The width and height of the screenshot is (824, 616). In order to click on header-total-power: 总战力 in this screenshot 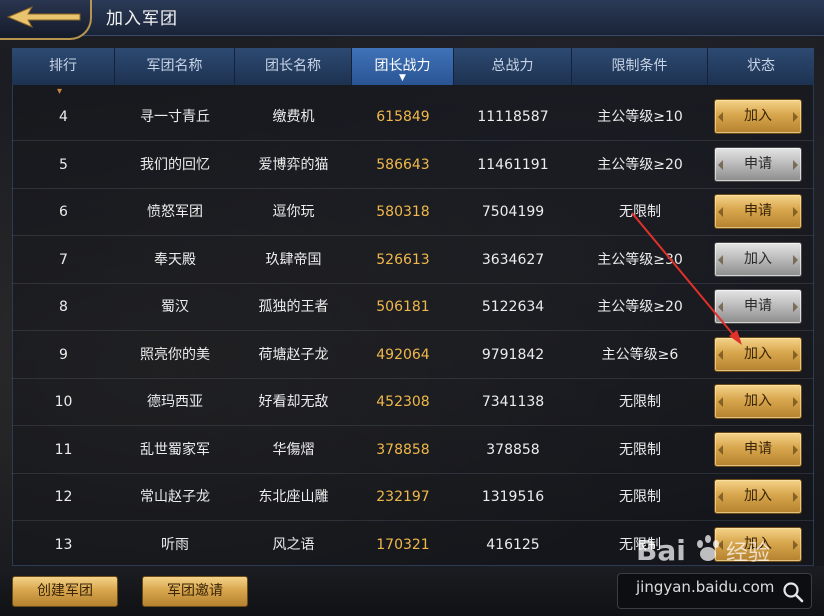, I will do `click(513, 66)`.